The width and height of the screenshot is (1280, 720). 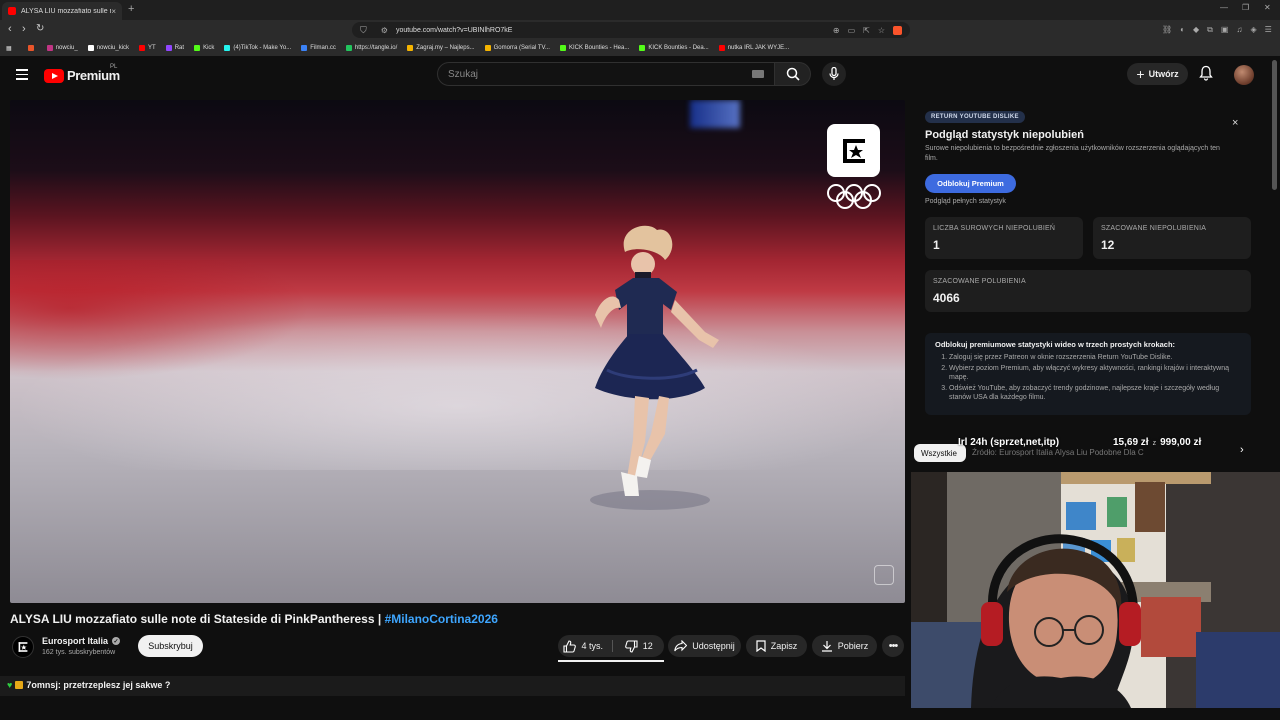 I want to click on chevron-right-icon: ›, so click(x=1242, y=450).